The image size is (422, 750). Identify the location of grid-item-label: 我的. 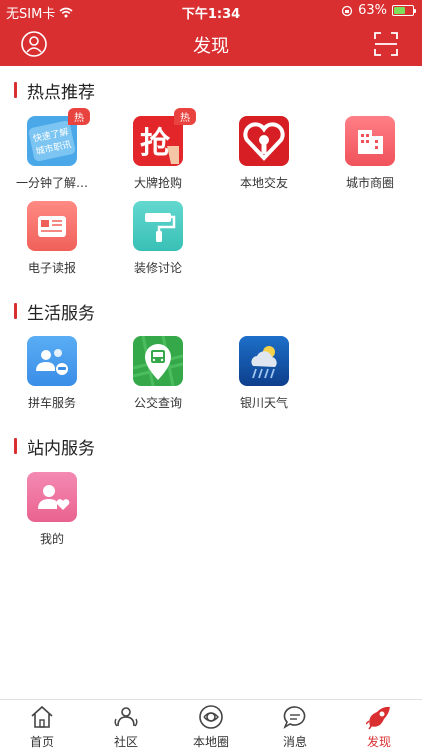
(51, 539).